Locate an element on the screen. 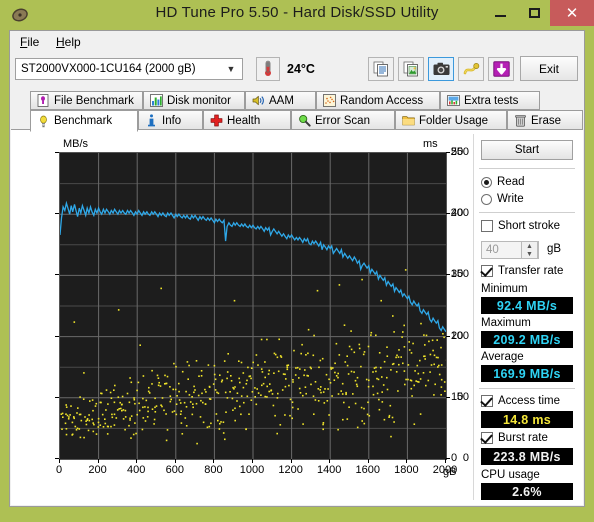 The height and width of the screenshot is (522, 594). camera-icon is located at coordinates (441, 68).